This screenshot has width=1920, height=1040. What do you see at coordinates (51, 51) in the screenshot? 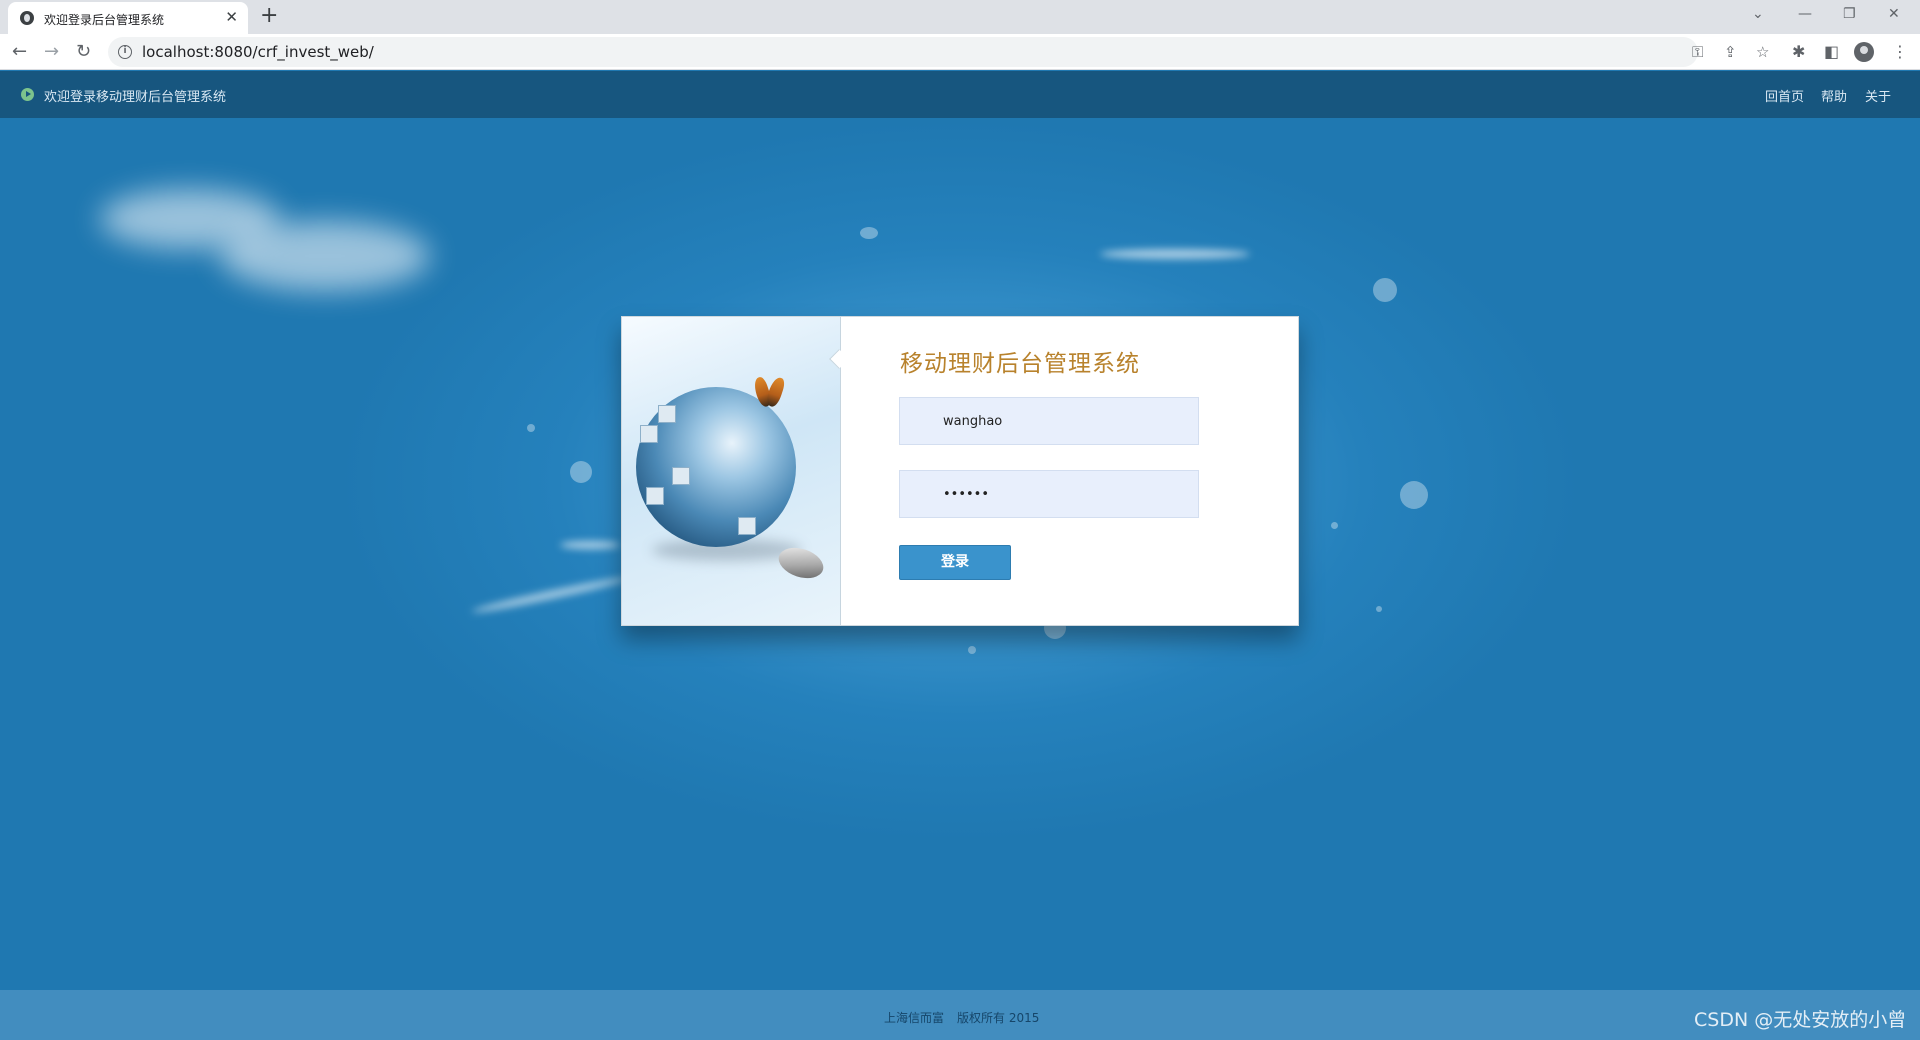
I see `forward-icon: →` at bounding box center [51, 51].